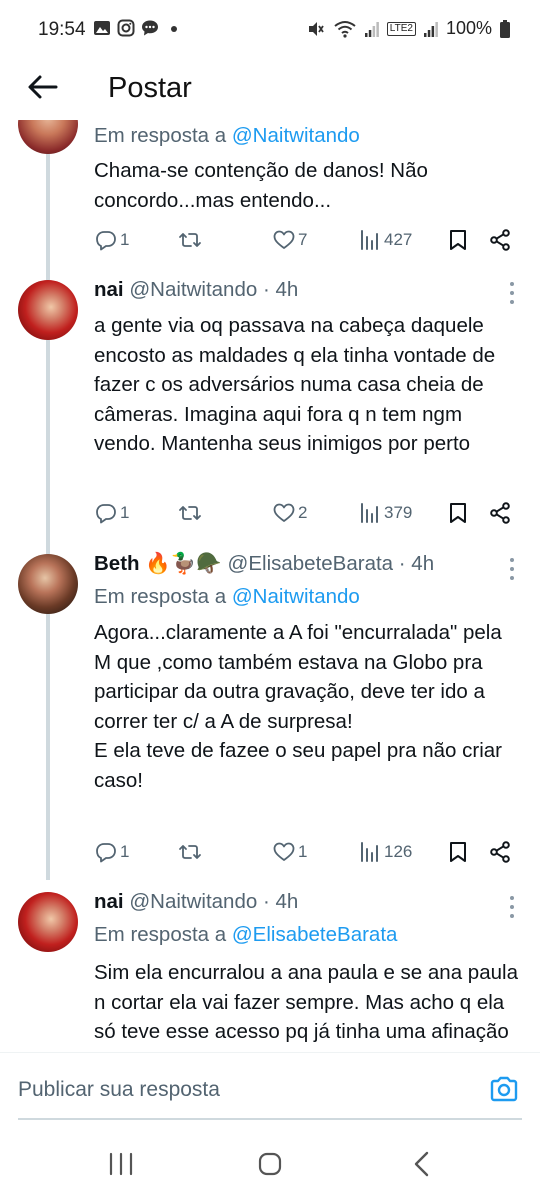 The width and height of the screenshot is (540, 1199). I want to click on like-button: 2, so click(289, 513).